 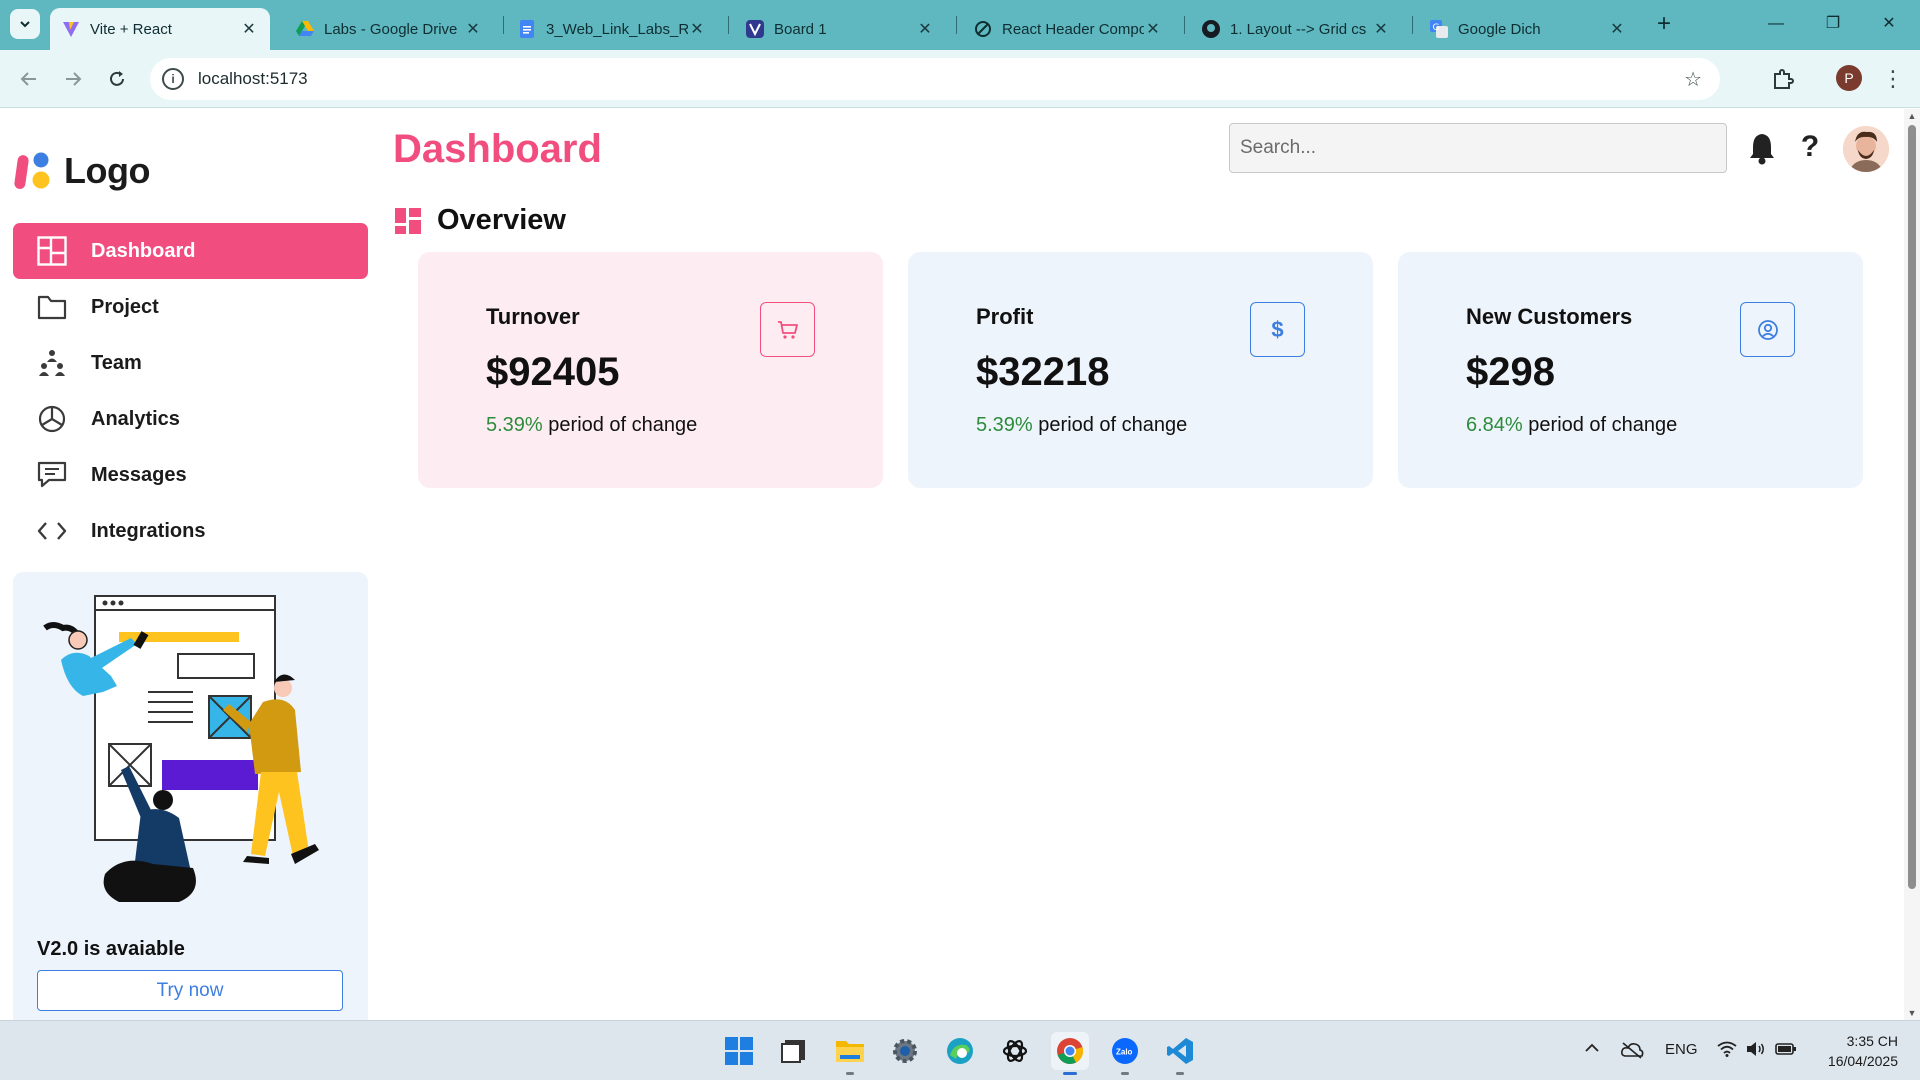 I want to click on overview-header: Overview, so click(x=480, y=220).